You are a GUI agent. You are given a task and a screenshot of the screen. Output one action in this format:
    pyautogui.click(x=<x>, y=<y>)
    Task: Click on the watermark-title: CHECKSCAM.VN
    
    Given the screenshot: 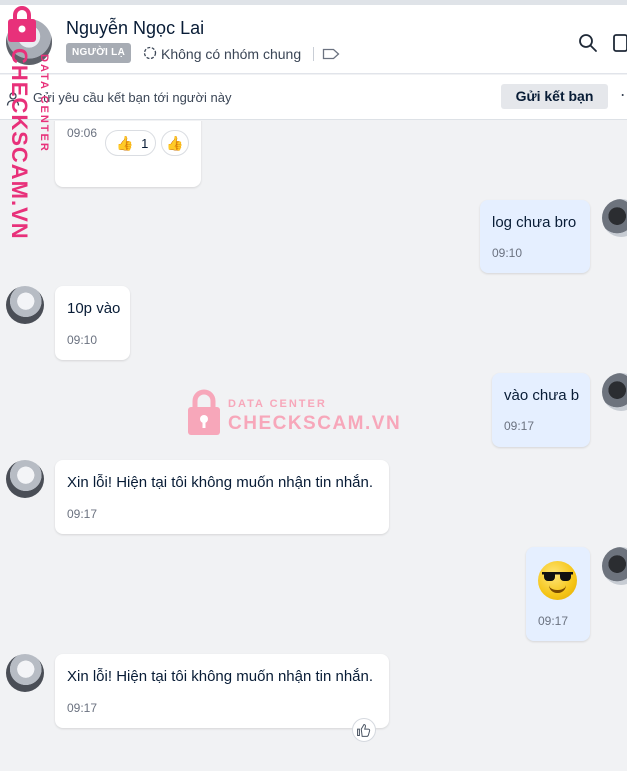 What is the action you would take?
    pyautogui.click(x=315, y=423)
    